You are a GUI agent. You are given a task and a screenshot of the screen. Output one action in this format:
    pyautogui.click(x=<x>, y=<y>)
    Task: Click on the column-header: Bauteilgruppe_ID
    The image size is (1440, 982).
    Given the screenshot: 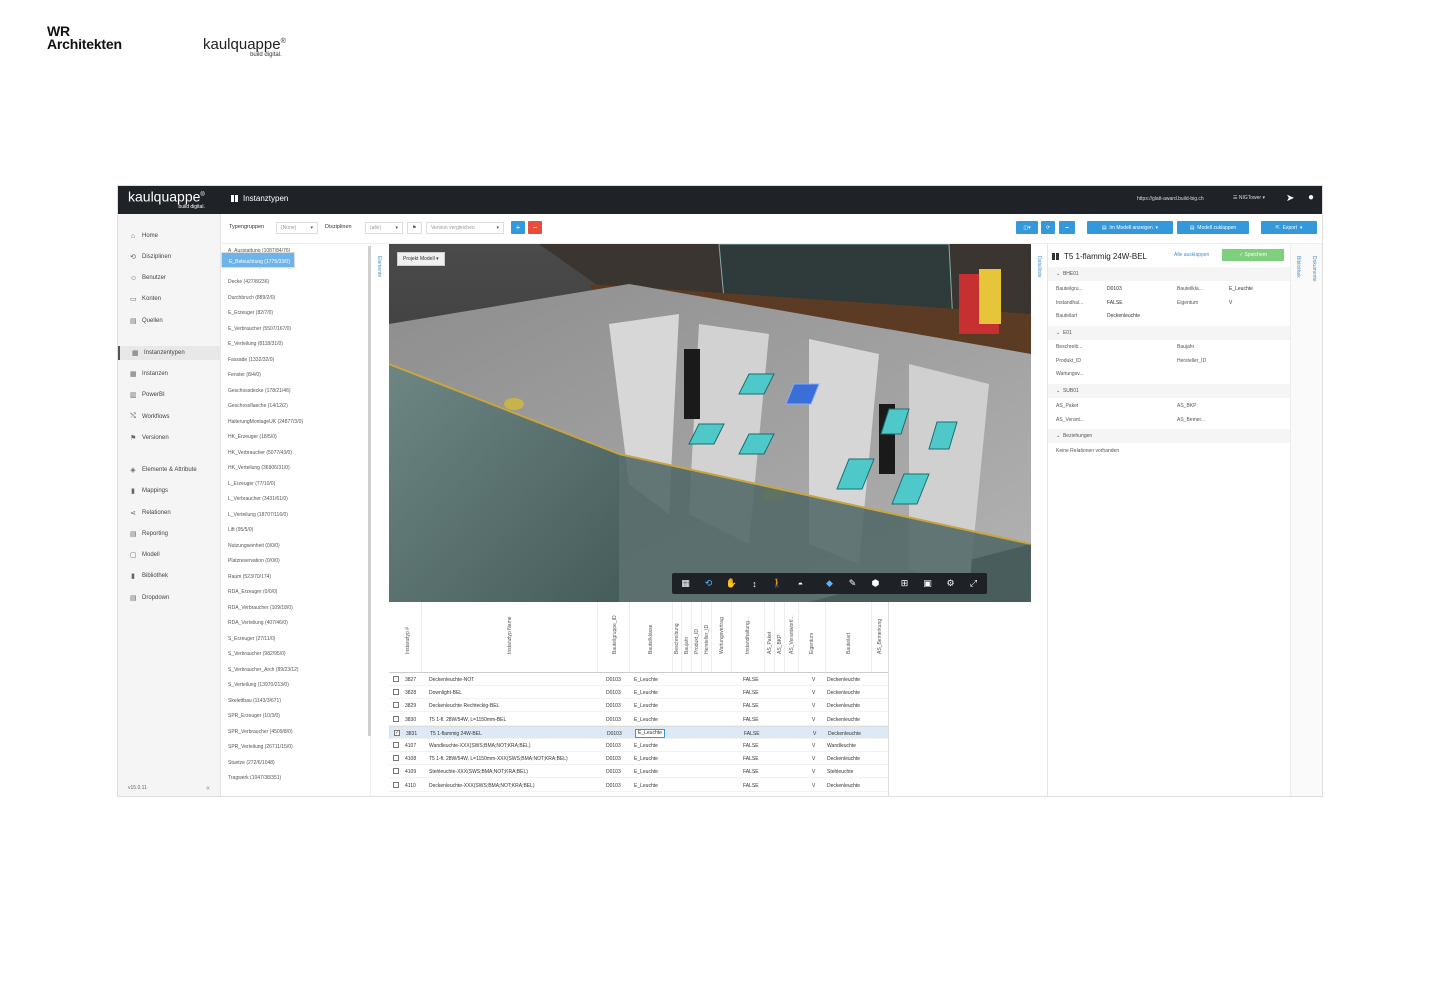 What is the action you would take?
    pyautogui.click(x=615, y=637)
    